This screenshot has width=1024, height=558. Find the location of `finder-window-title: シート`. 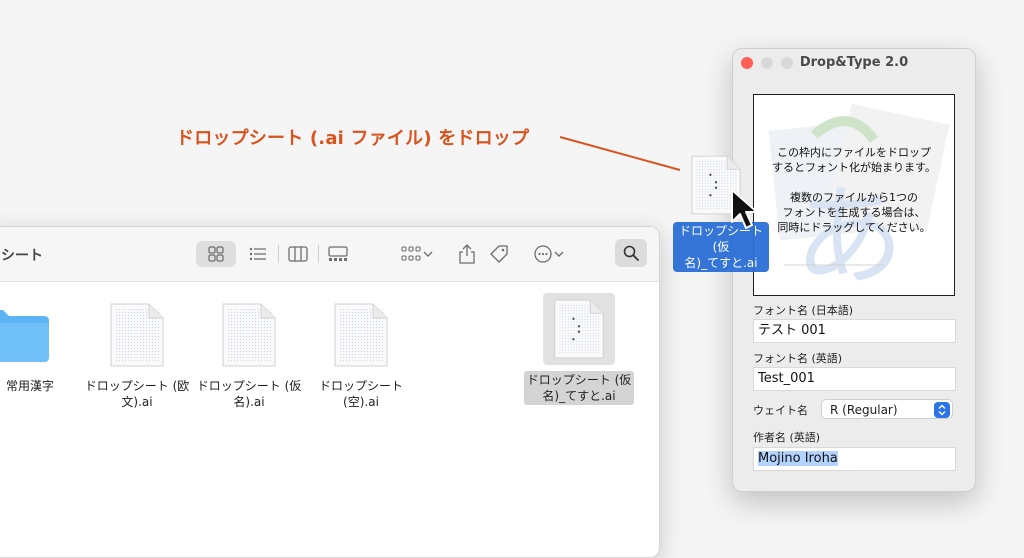

finder-window-title: シート is located at coordinates (22, 256).